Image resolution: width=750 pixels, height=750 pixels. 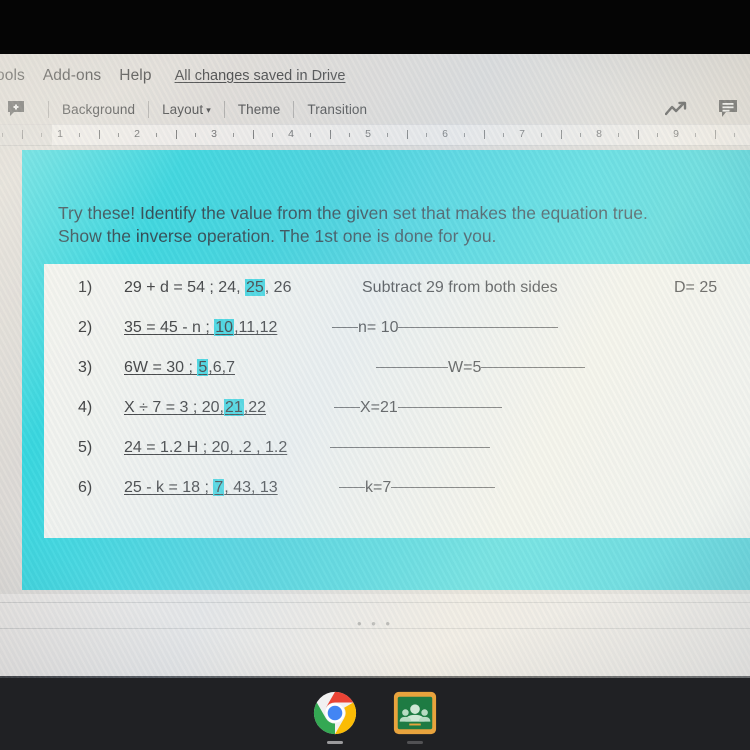 I want to click on question-row: 3) 6W = 30 ; 5,6,7 W=5, so click(x=397, y=368).